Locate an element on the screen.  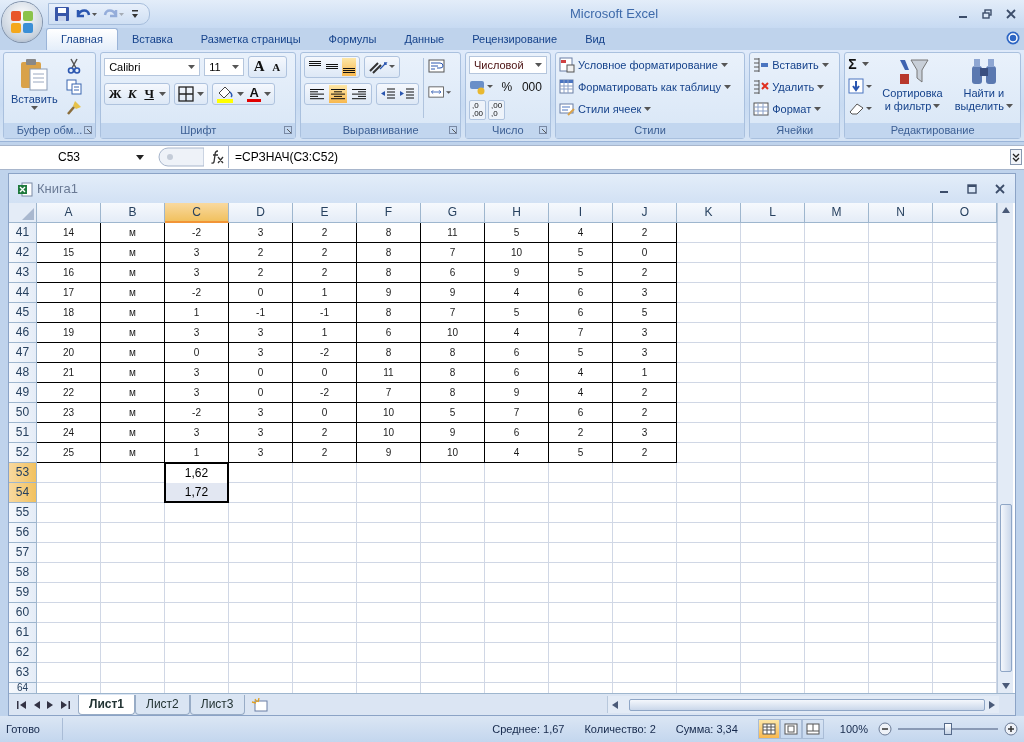
last-sheet-icon is located at coordinates (65, 704).